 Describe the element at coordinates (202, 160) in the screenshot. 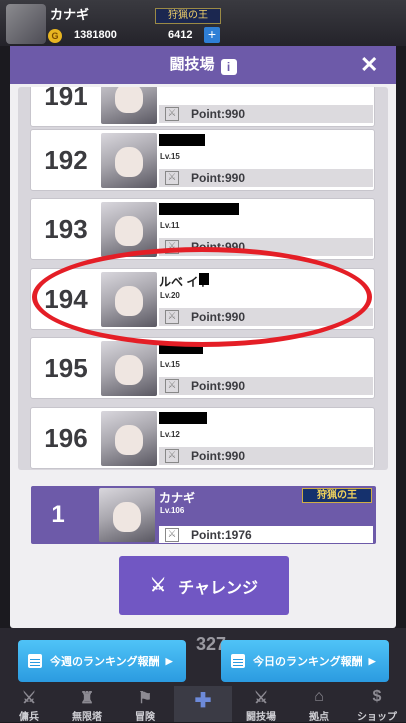

I see `ranking-row: 192 Lv.15 ⚔ Point:990` at that location.